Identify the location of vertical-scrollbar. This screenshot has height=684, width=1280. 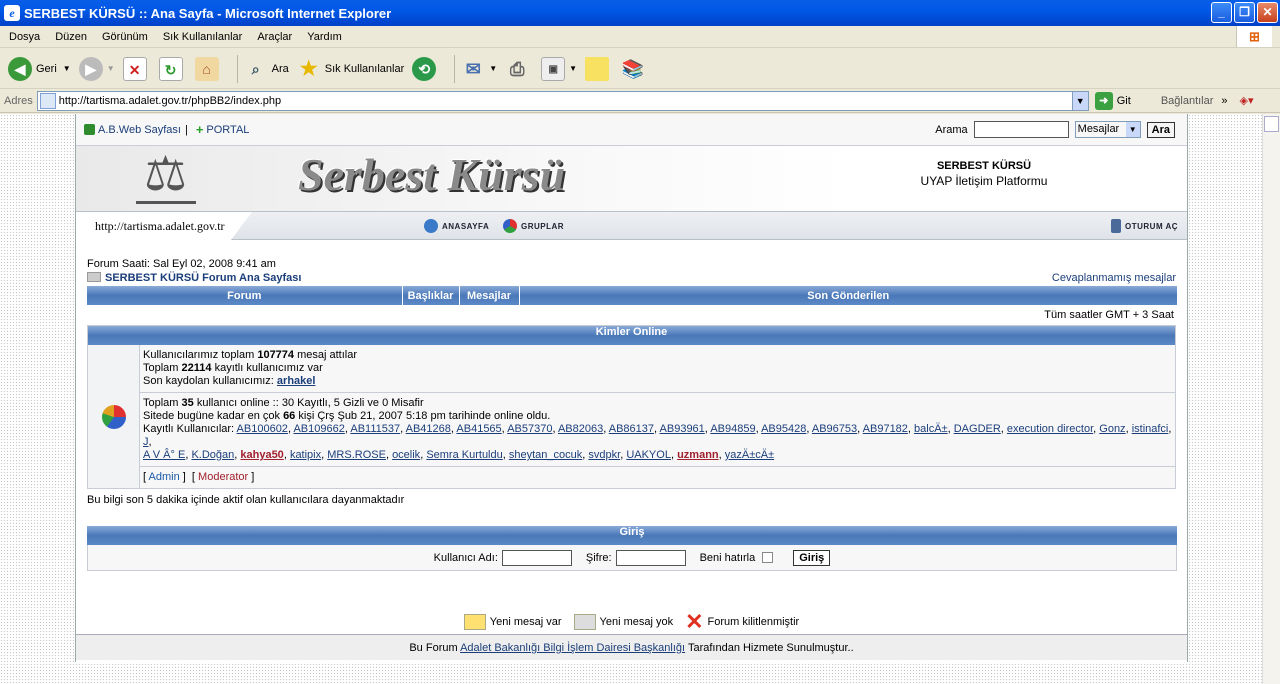
(1271, 399).